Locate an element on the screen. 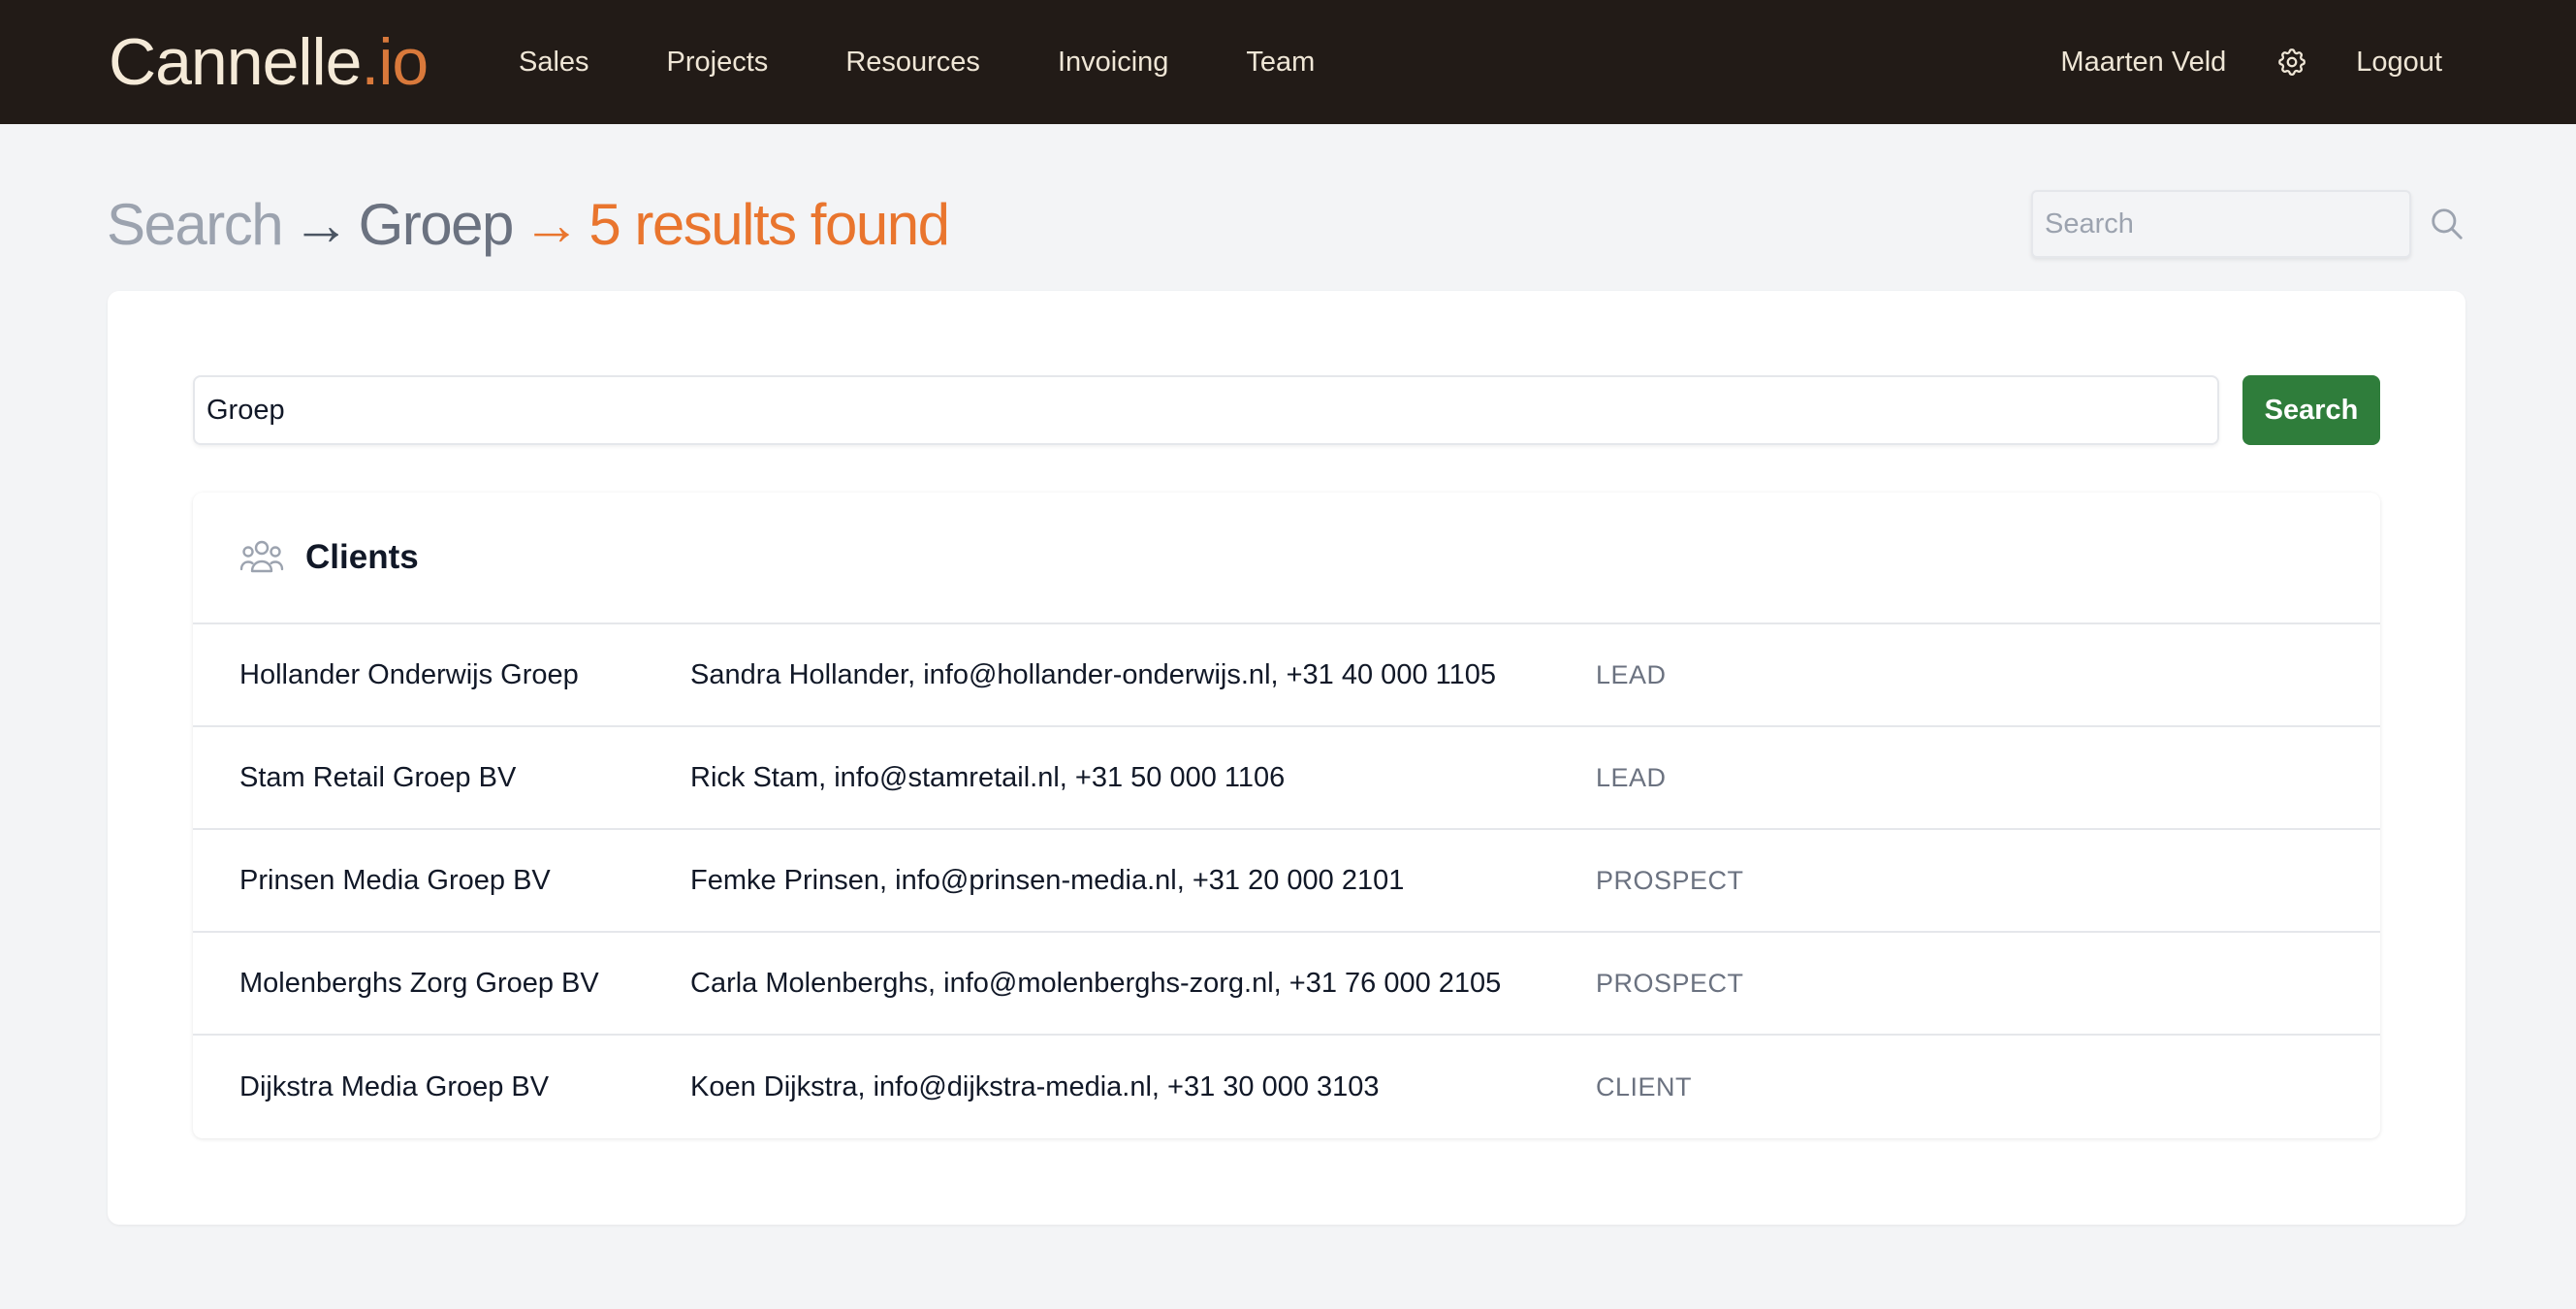  client-name: Stam Retail Groep BV is located at coordinates (377, 778).